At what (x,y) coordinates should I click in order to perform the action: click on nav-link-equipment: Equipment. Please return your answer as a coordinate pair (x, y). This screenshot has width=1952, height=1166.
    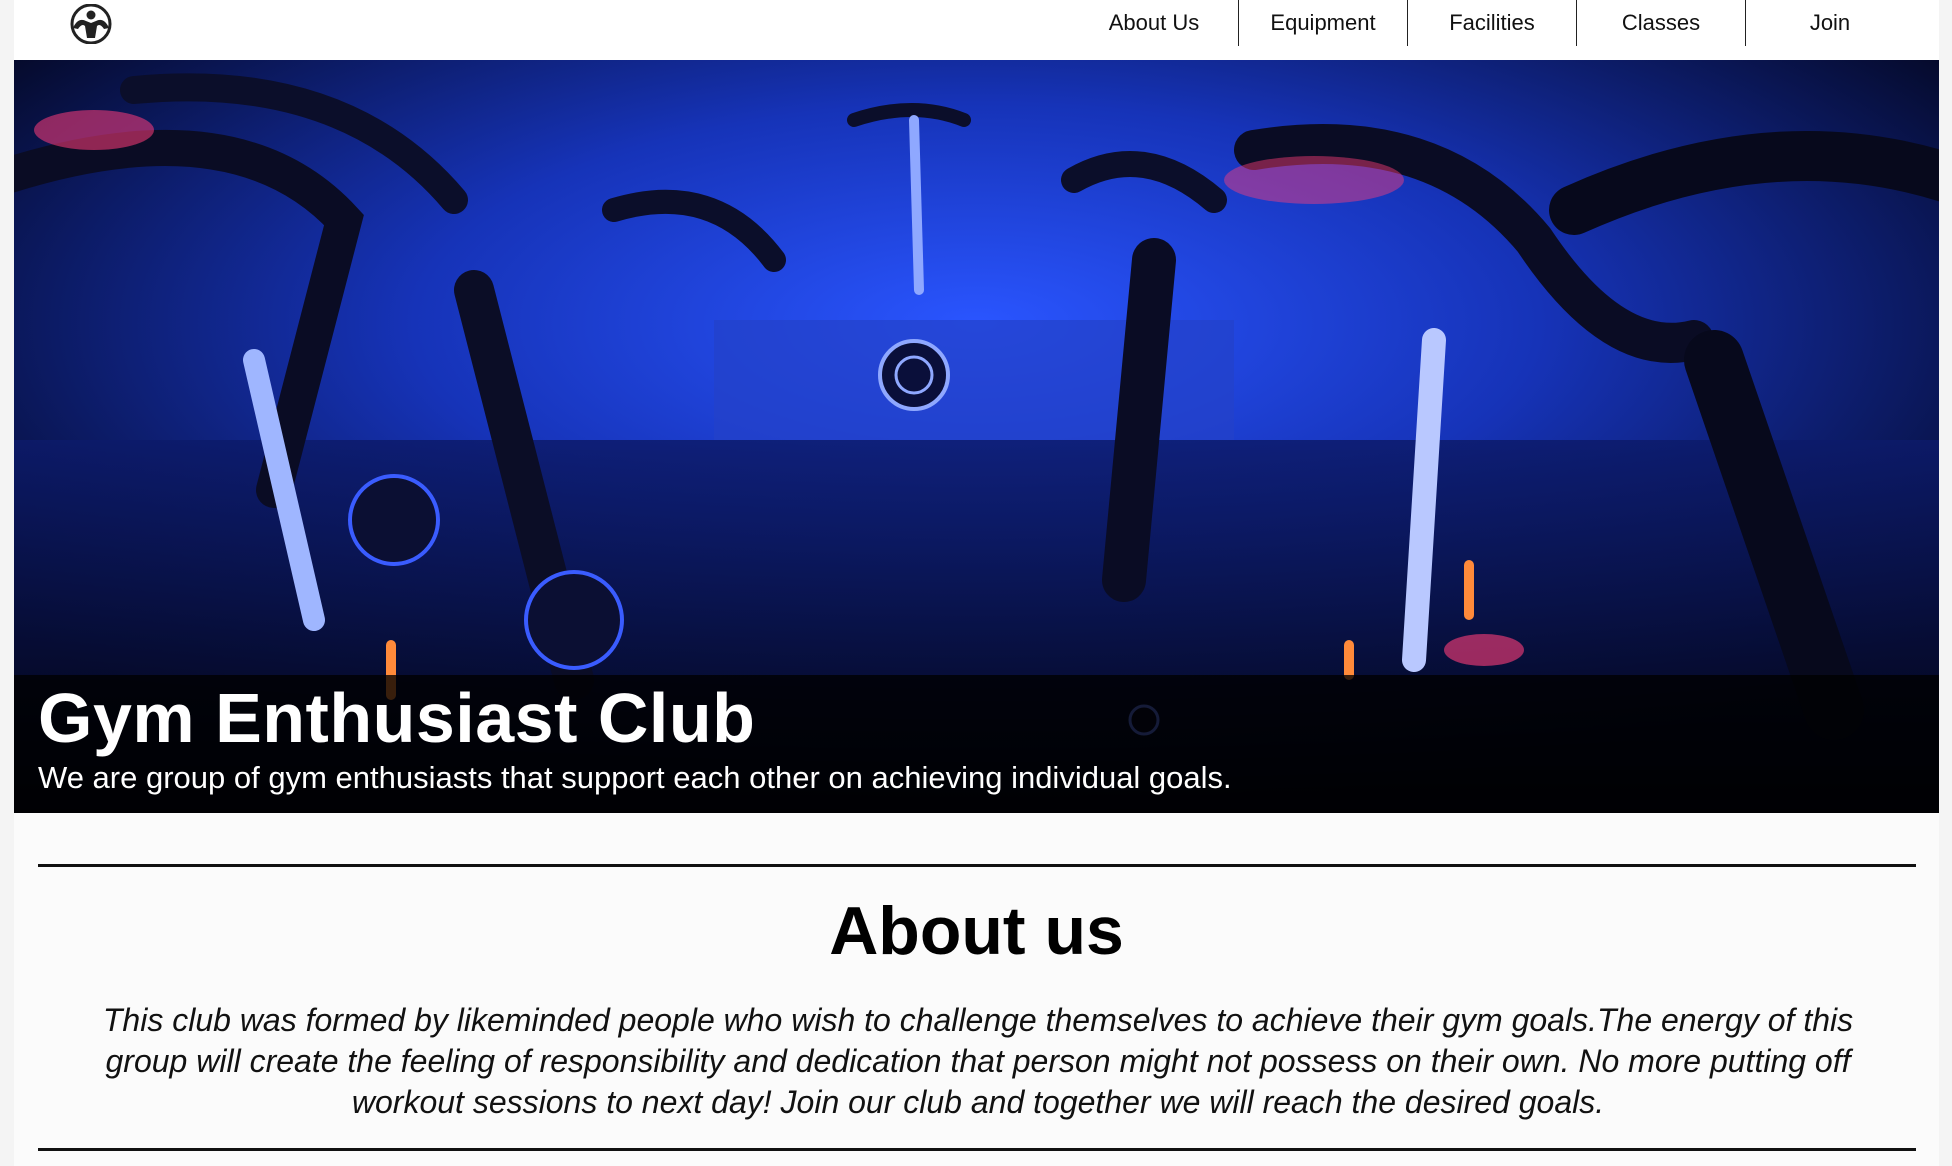
    Looking at the image, I should click on (1322, 23).